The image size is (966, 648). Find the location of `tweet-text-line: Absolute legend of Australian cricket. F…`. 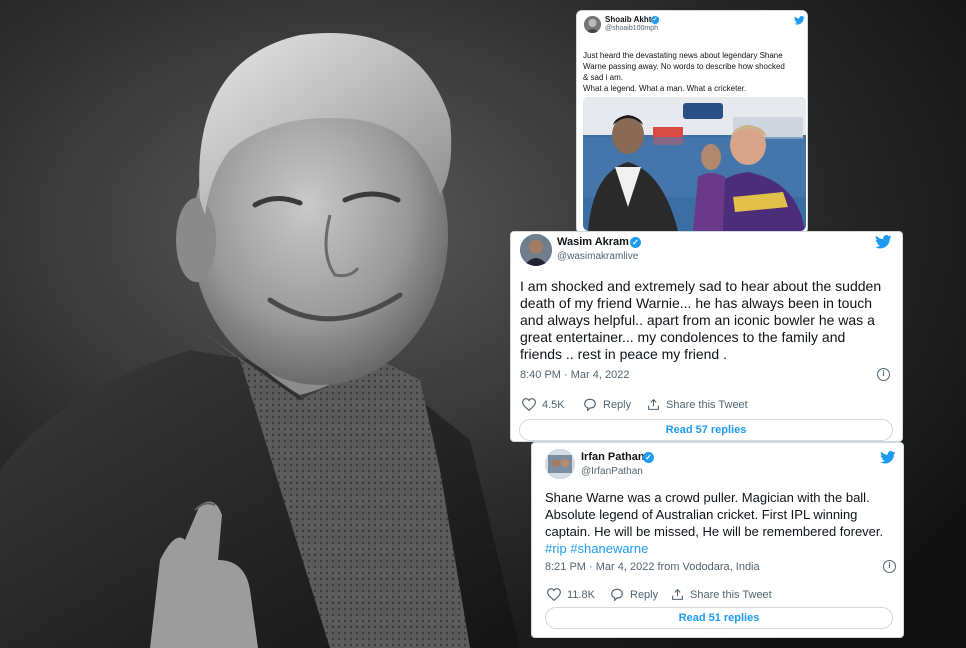

tweet-text-line: Absolute legend of Australian cricket. F… is located at coordinates (701, 514).